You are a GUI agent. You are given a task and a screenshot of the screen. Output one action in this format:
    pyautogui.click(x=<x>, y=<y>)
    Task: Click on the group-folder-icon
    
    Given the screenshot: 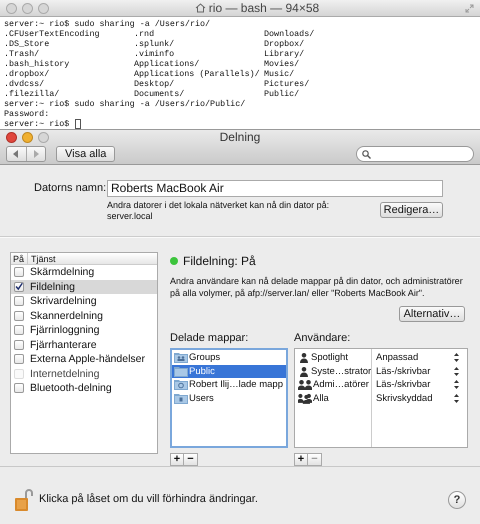 What is the action you would take?
    pyautogui.click(x=181, y=358)
    